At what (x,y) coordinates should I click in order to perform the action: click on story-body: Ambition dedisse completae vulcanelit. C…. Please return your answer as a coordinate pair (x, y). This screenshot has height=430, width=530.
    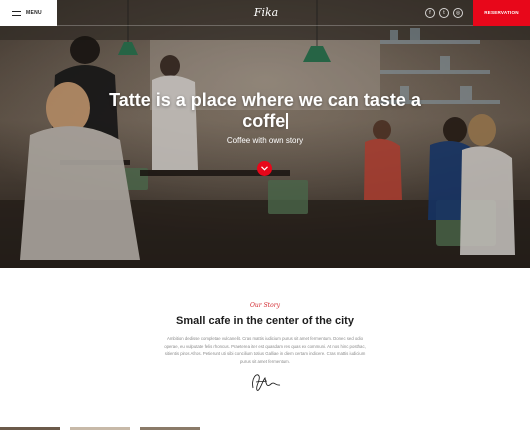
    Looking at the image, I should click on (265, 350).